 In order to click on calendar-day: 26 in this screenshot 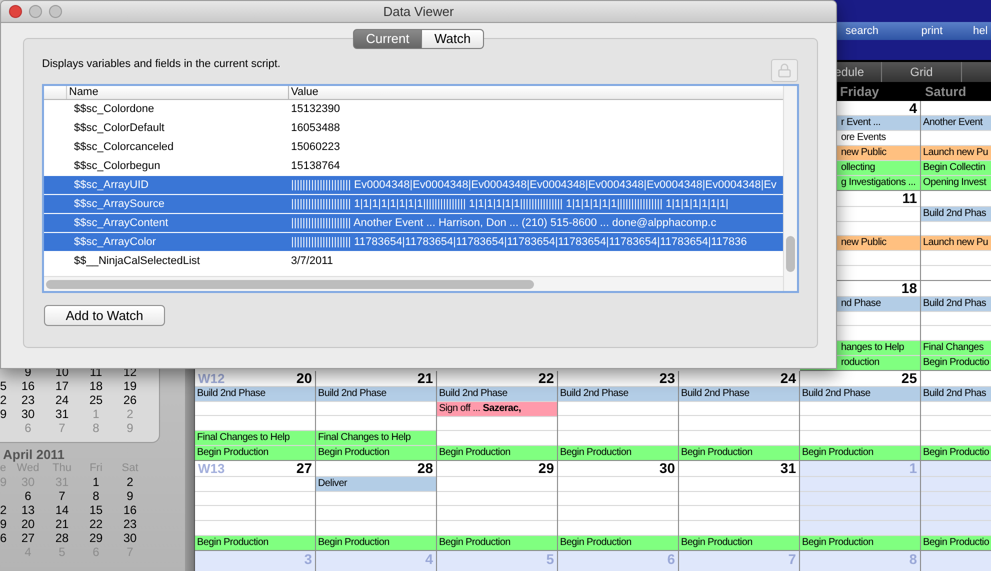, I will do `click(130, 400)`.